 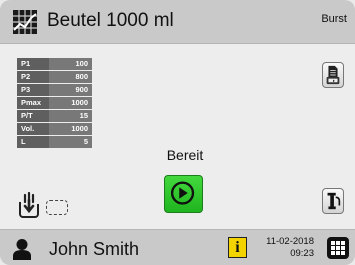 I want to click on param-value: 15, so click(x=70, y=116).